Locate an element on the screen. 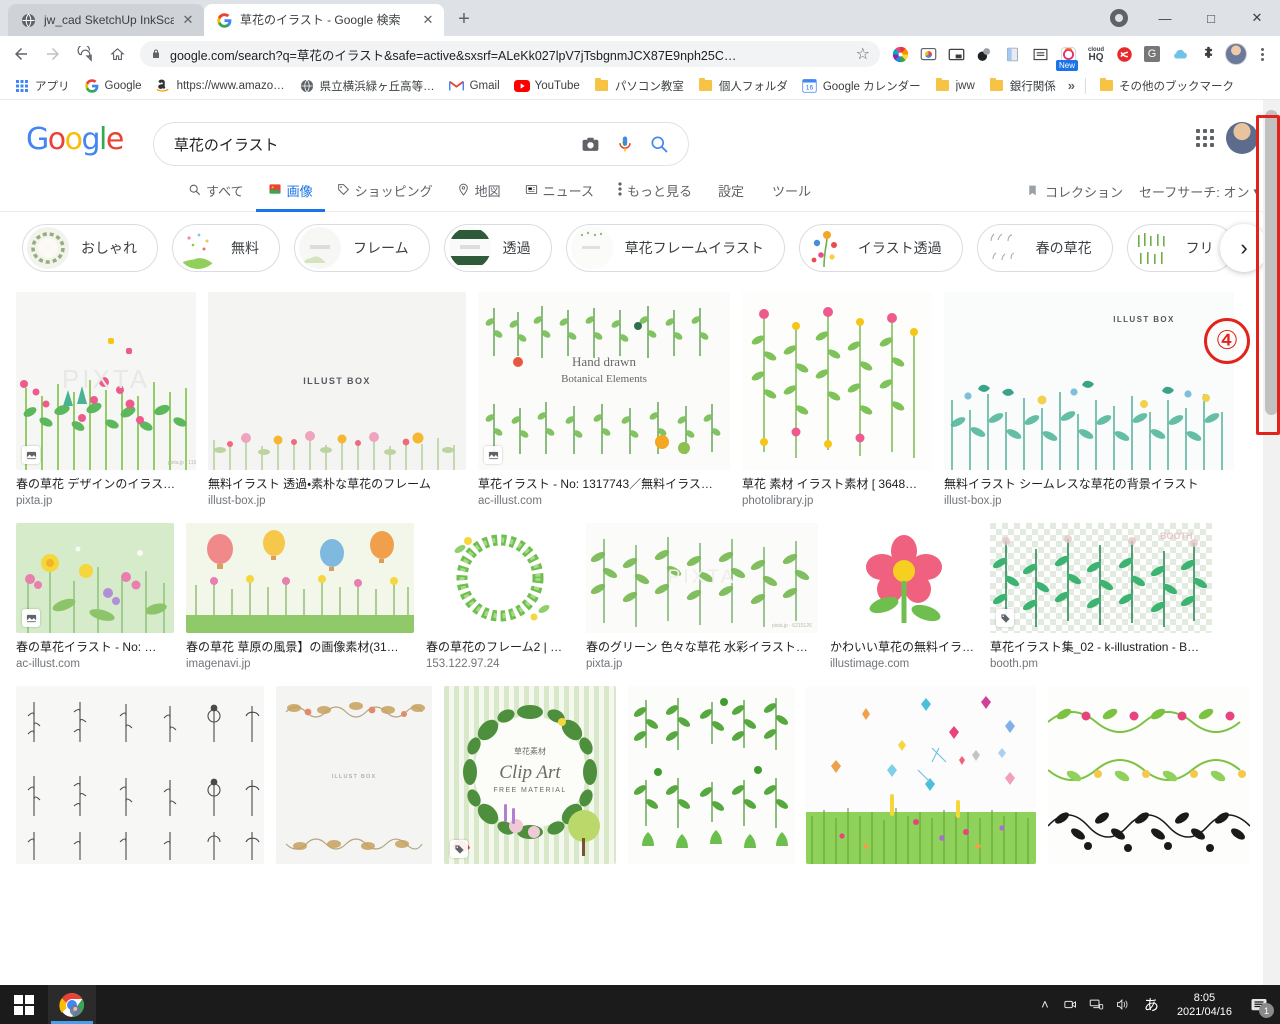 The image size is (1280, 1024). windows-start-icon is located at coordinates (24, 1004).